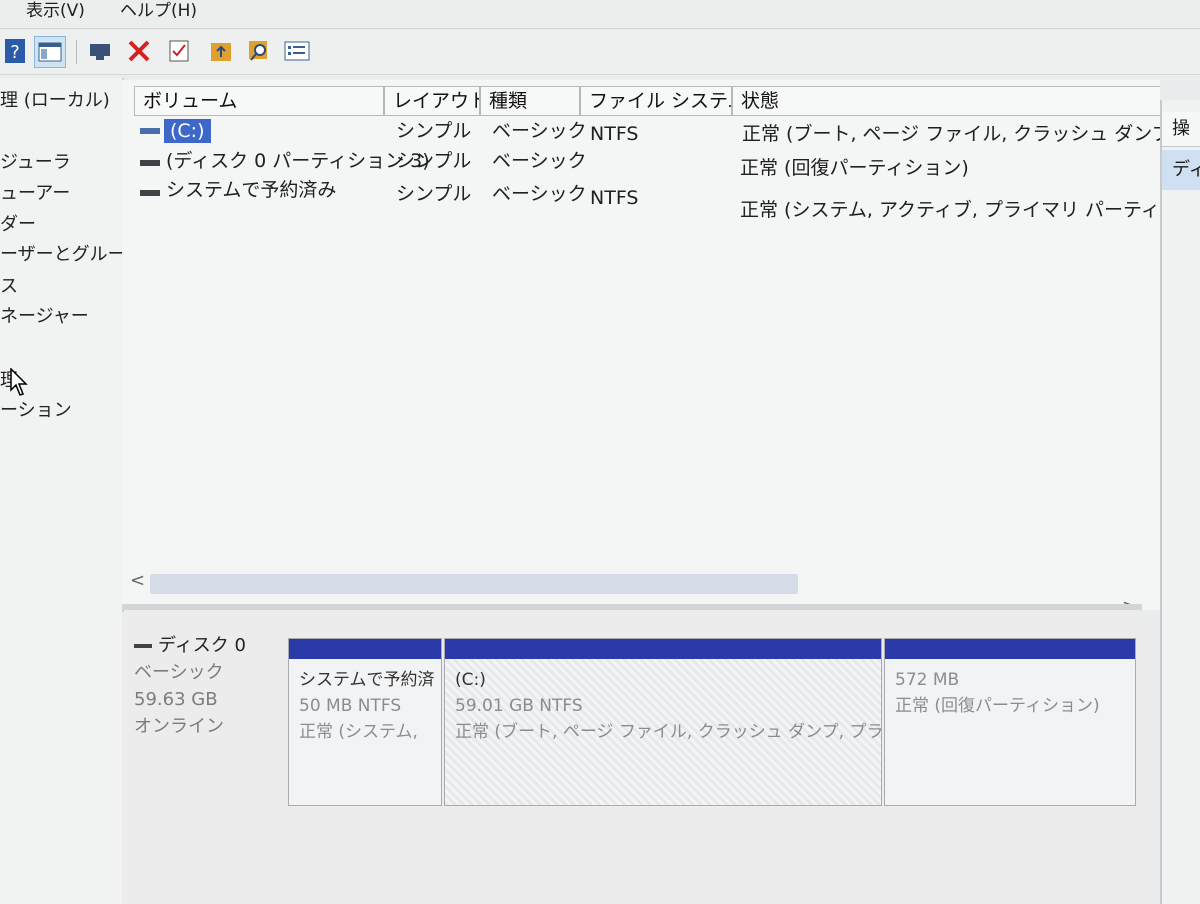 The image size is (1200, 904). Describe the element at coordinates (176, 699) in the screenshot. I see `disk-size: 59.63 GB` at that location.